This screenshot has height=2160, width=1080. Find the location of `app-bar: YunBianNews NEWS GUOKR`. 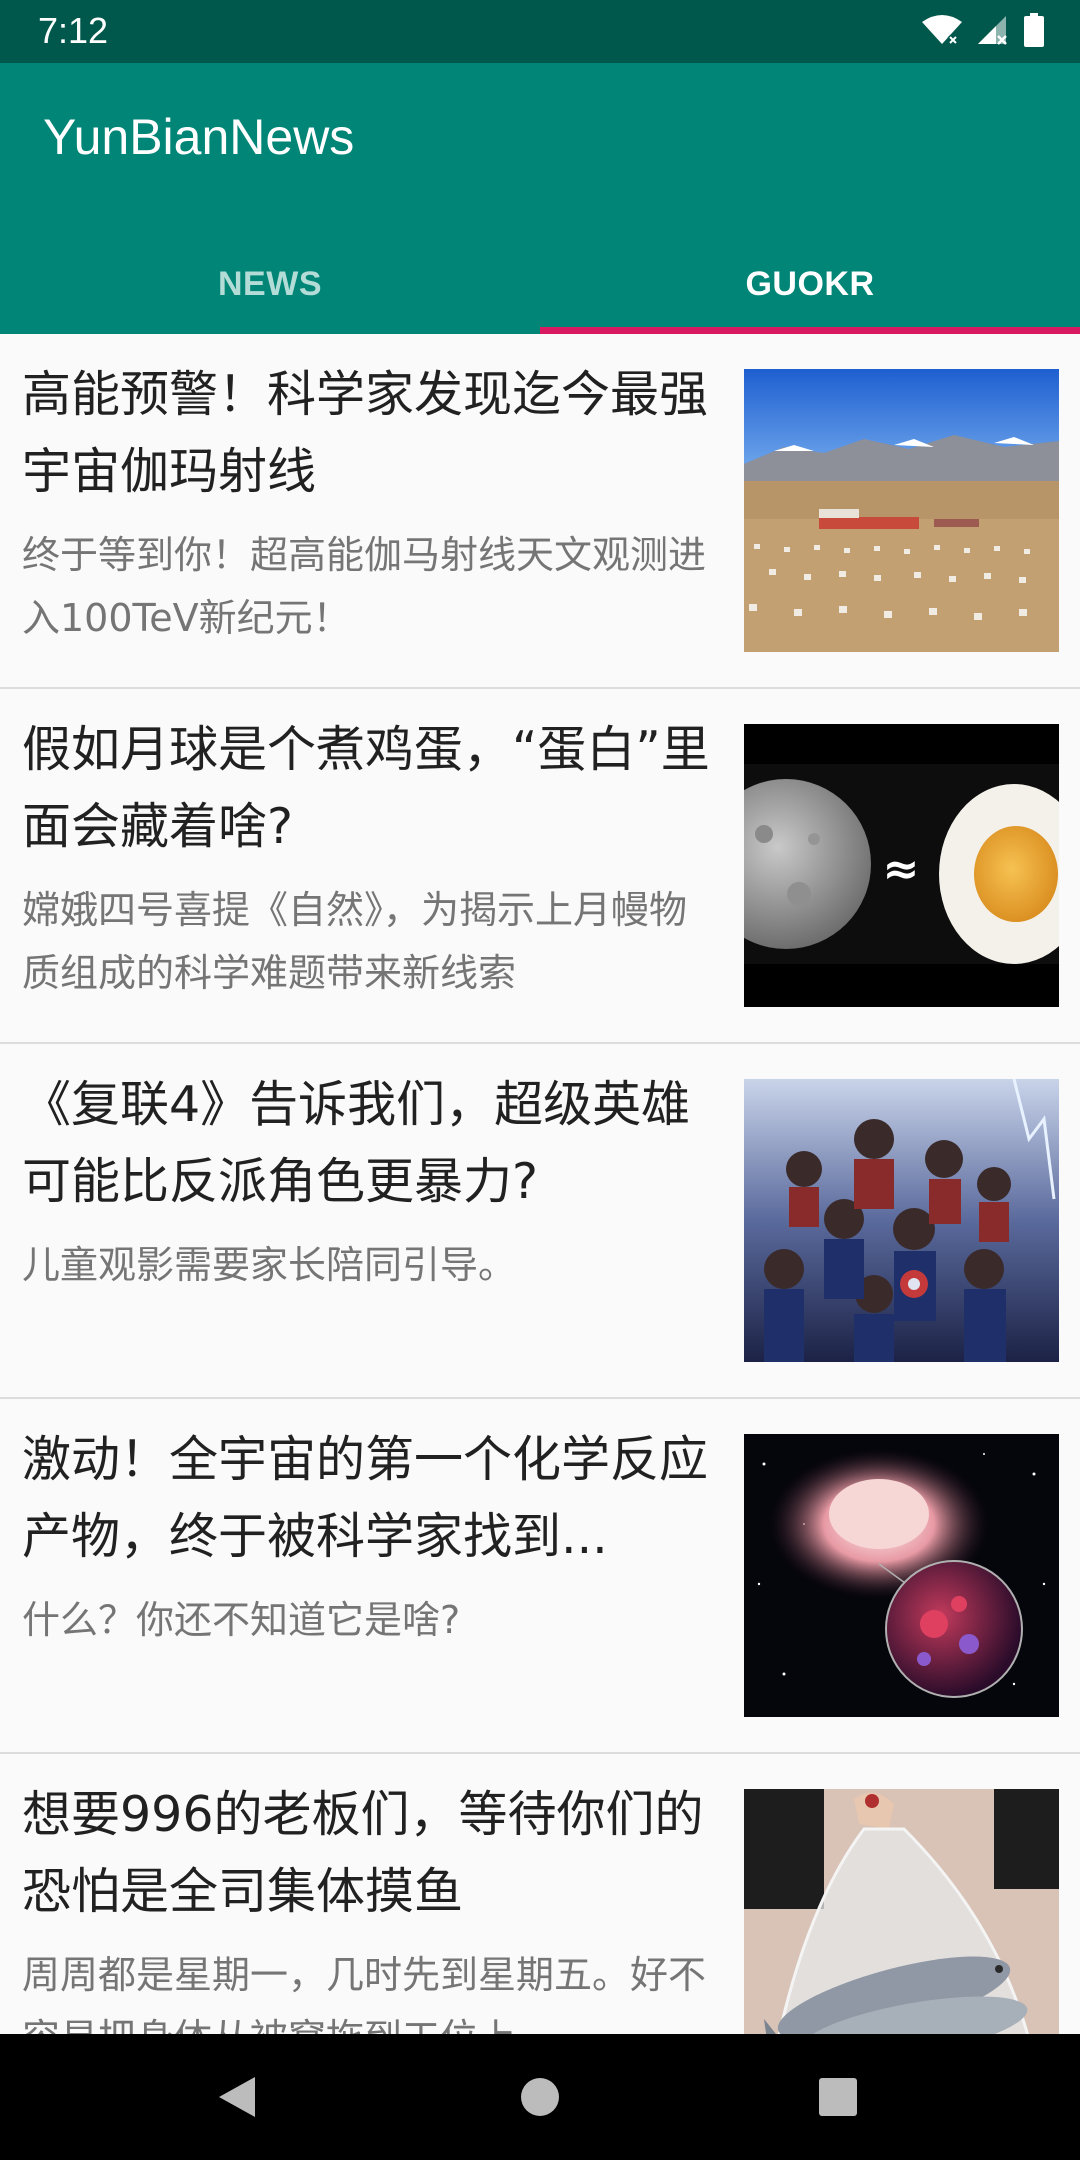

app-bar: YunBianNews NEWS GUOKR is located at coordinates (540, 198).